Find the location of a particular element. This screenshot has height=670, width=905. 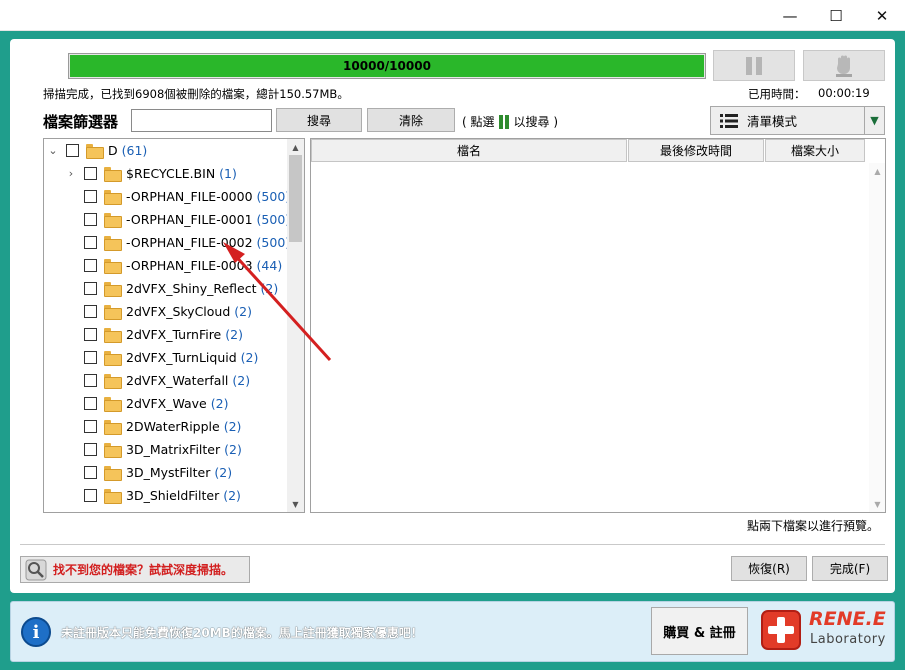

tree-item: 3D_ShieldFilter (2) is located at coordinates (152, 495).